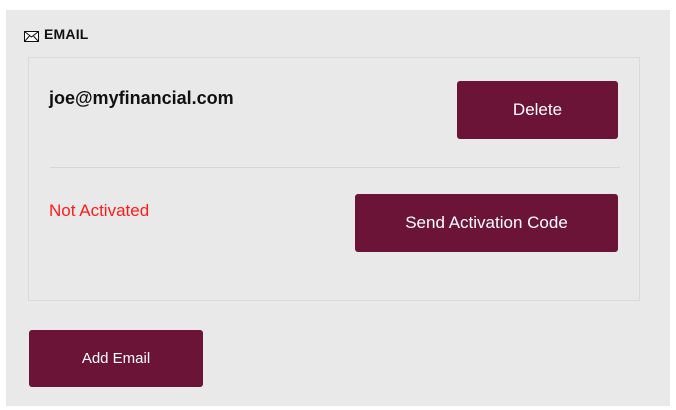  What do you see at coordinates (116, 358) in the screenshot?
I see `add-email-button: Add Email` at bounding box center [116, 358].